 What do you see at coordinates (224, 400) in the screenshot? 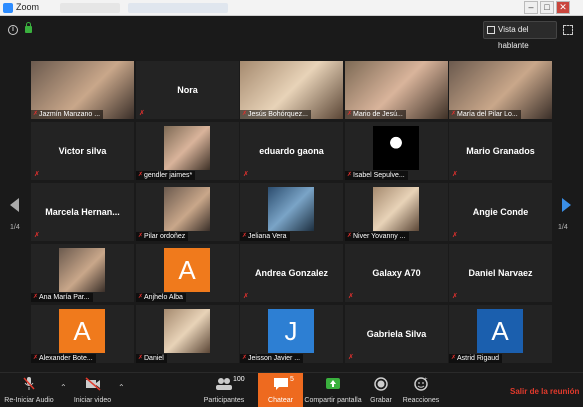
I see `participants-label: Participantes` at bounding box center [224, 400].